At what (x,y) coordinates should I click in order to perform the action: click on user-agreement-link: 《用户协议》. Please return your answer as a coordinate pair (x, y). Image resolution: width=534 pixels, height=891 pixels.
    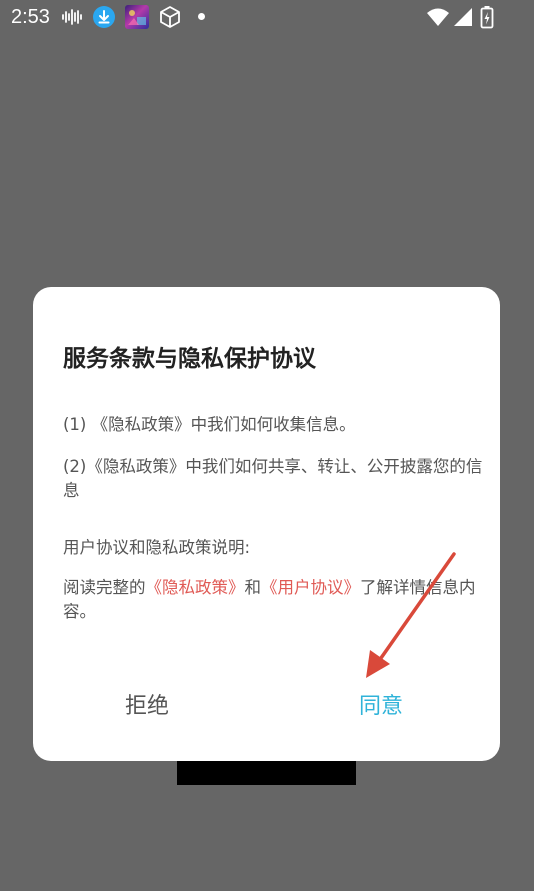
    Looking at the image, I should click on (310, 587).